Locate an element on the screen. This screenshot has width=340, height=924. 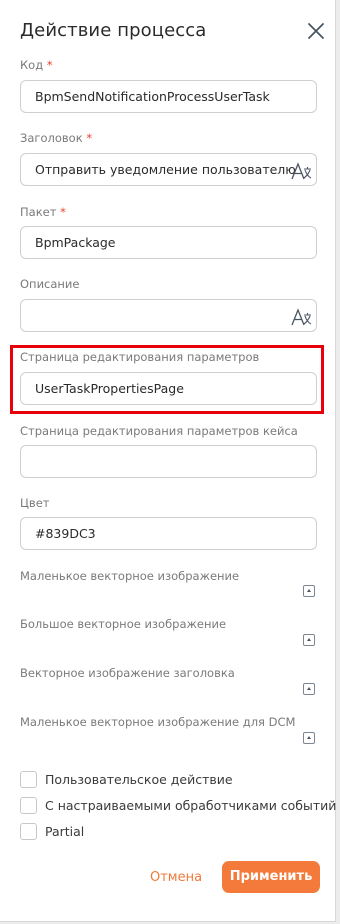
caption-value: Отправить уведомление пользователю is located at coordinates (165, 169).